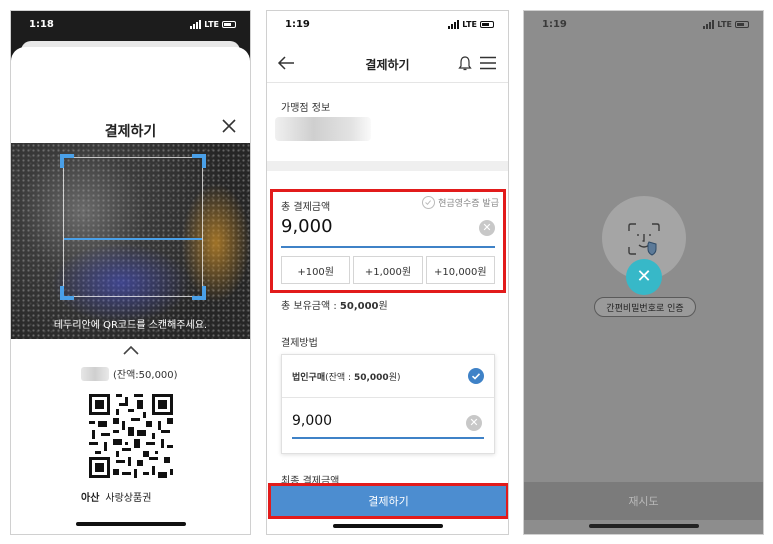  Describe the element at coordinates (41, 24) in the screenshot. I see `status-time: 1:18` at that location.